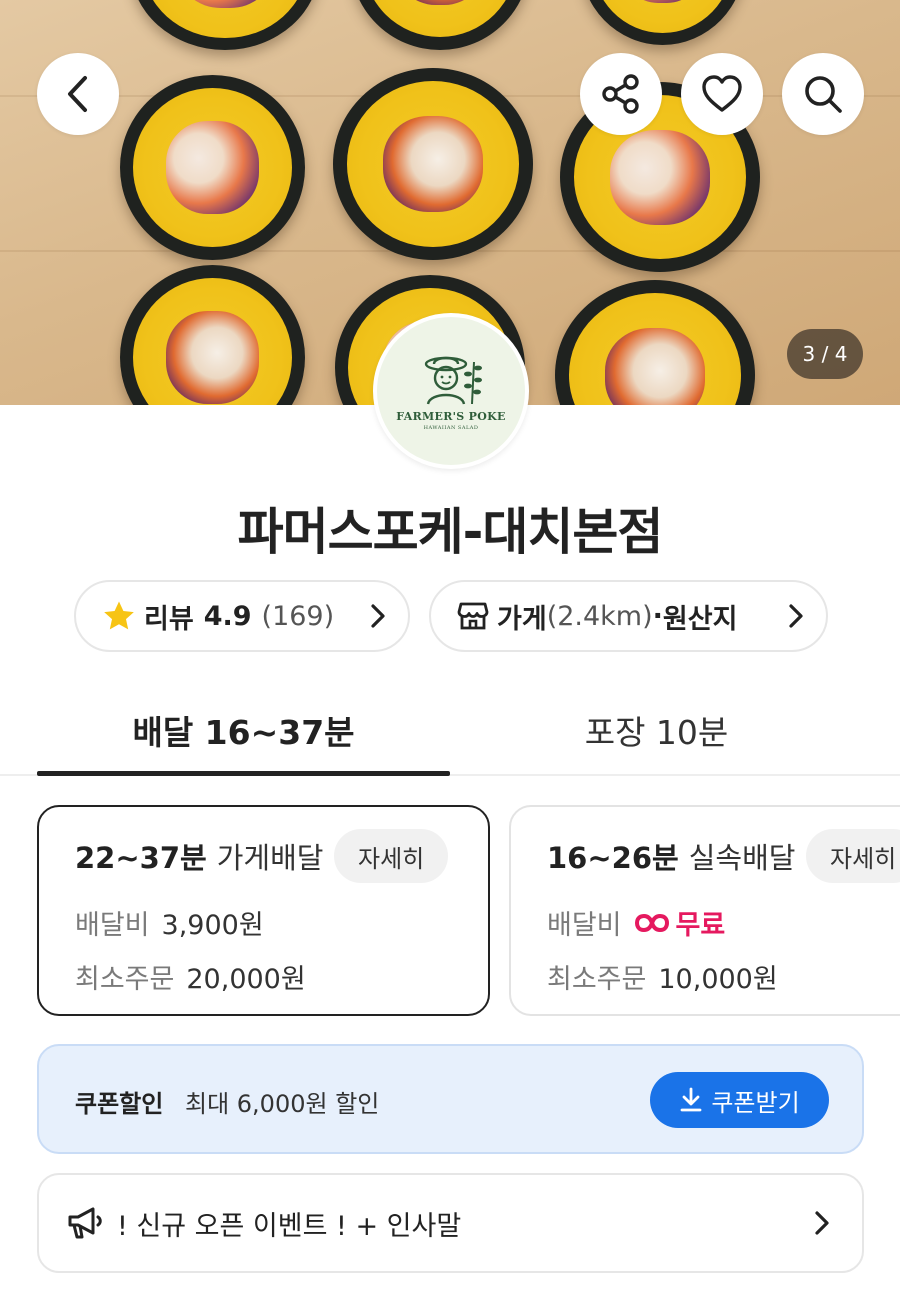 This screenshot has width=900, height=1292. Describe the element at coordinates (473, 616) in the screenshot. I see `store-icon` at that location.